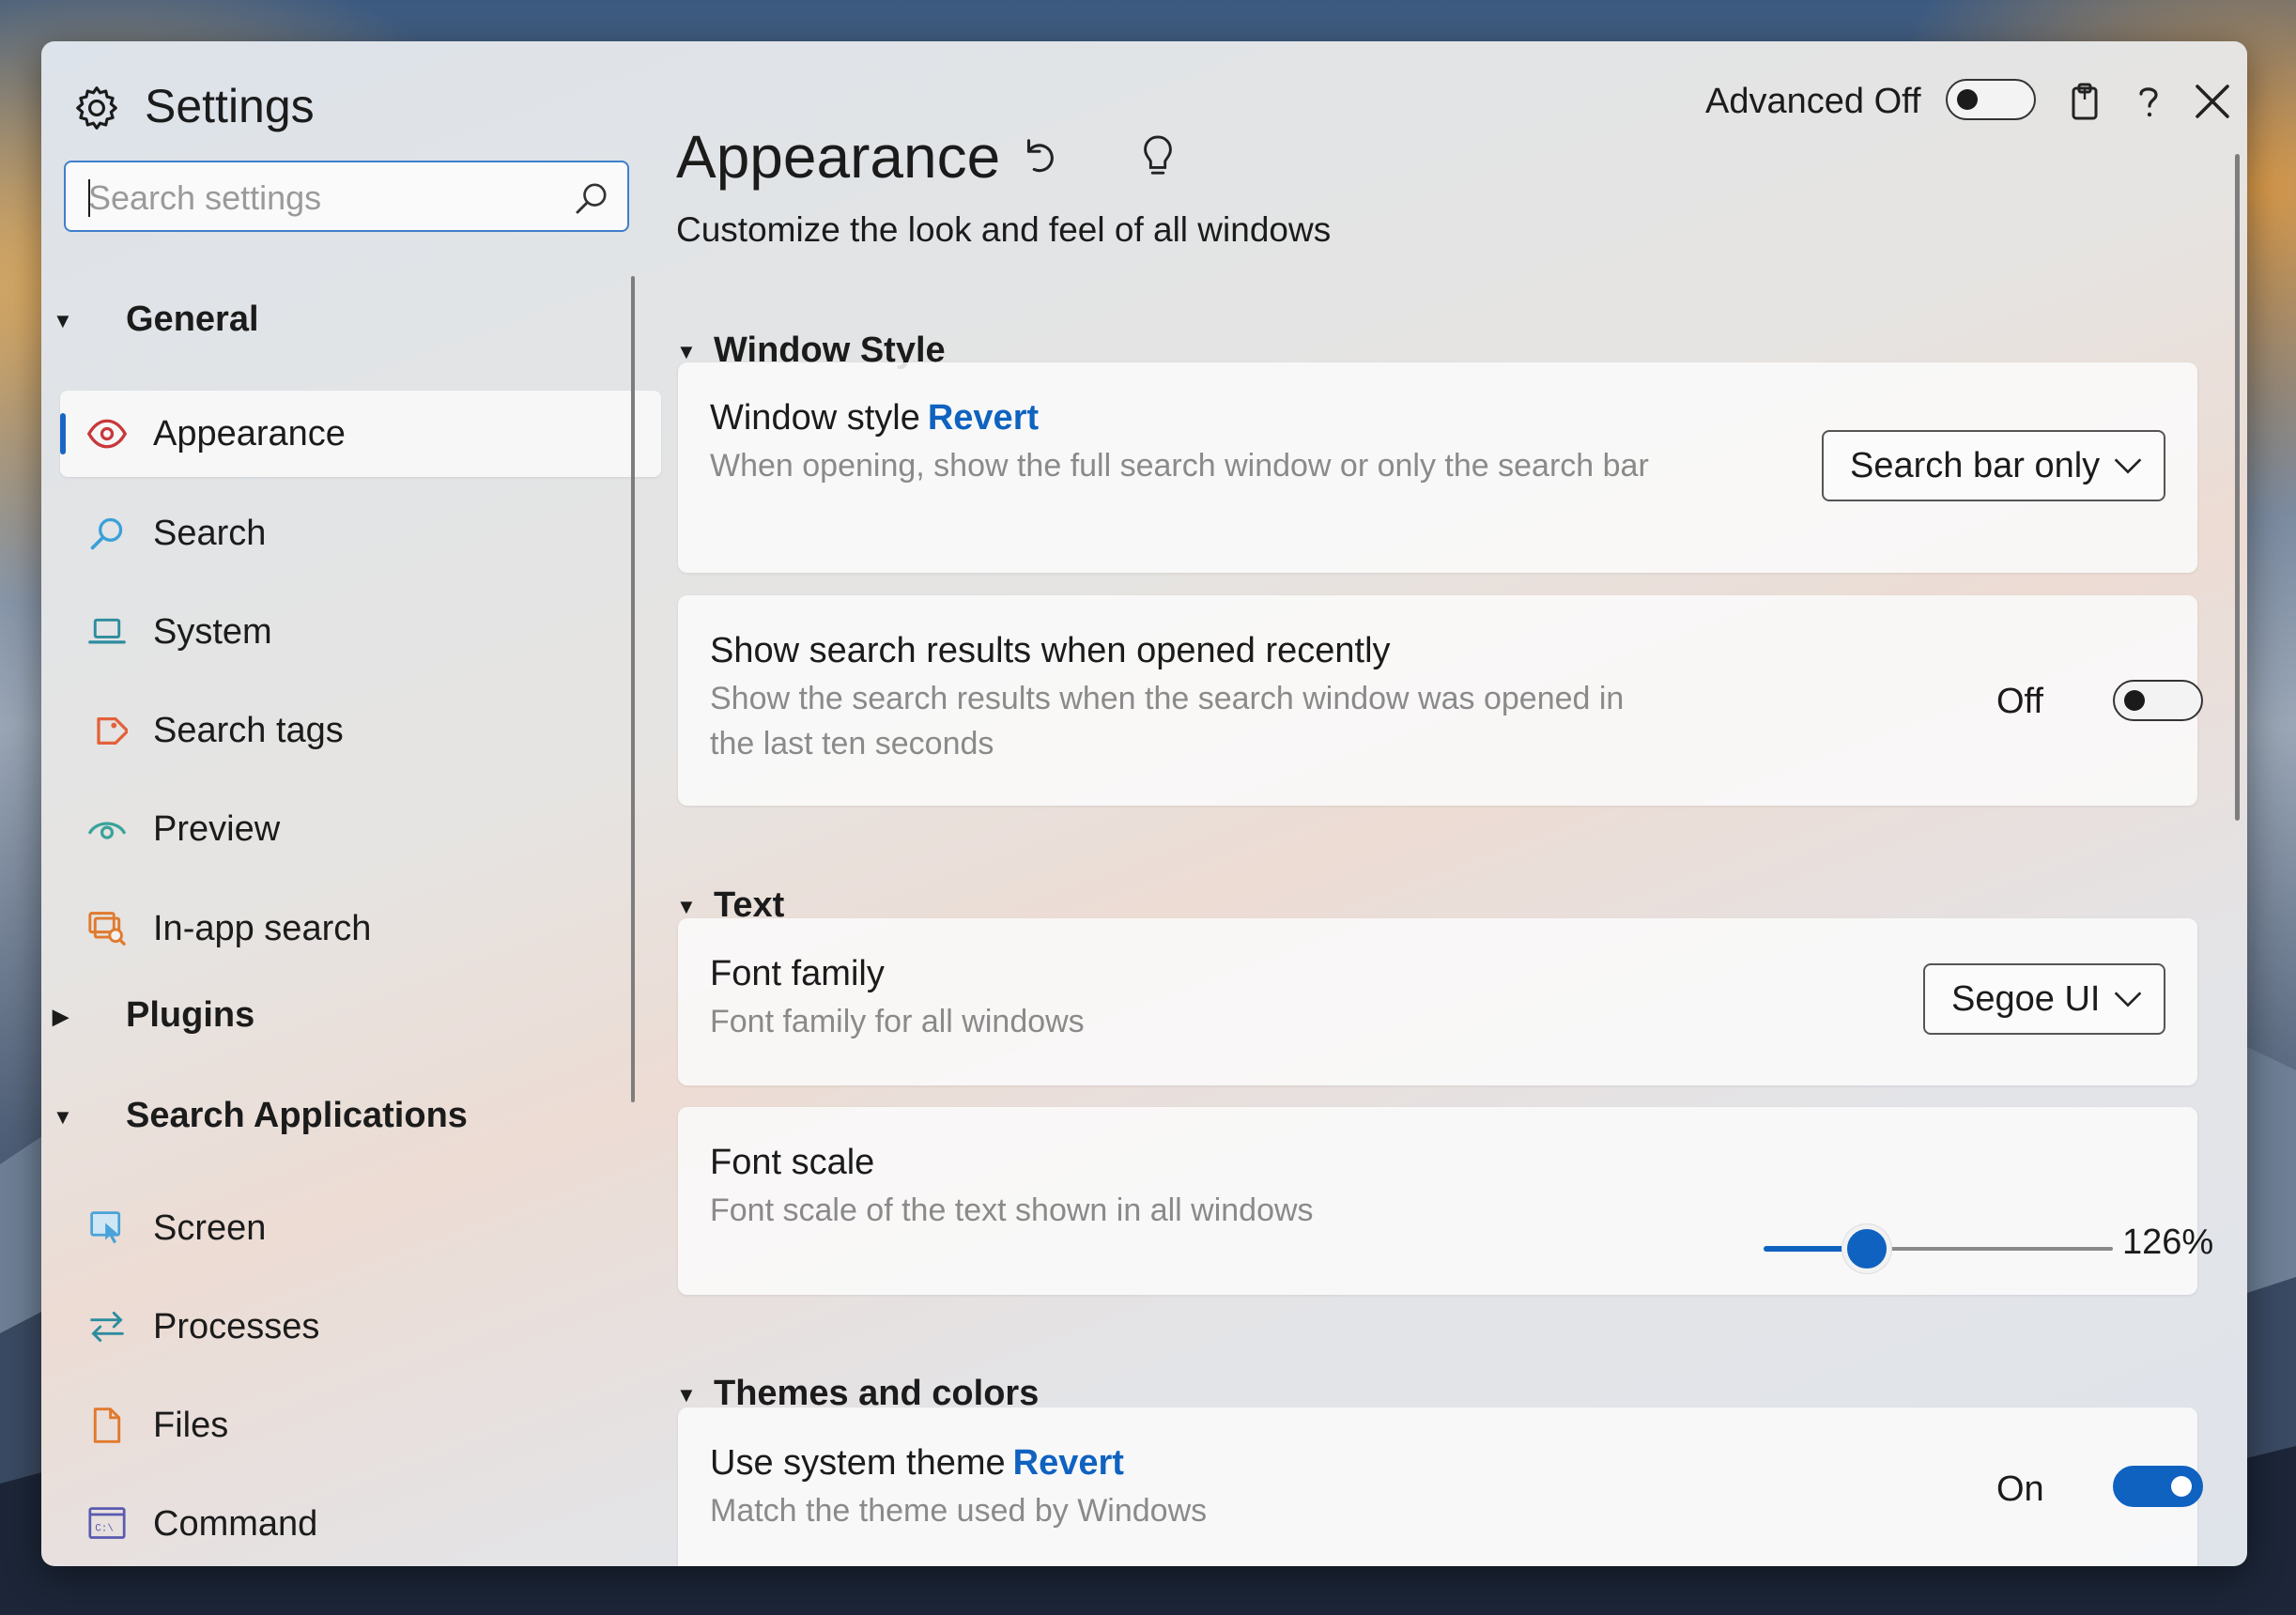 This screenshot has width=2296, height=1615. Describe the element at coordinates (2237, 488) in the screenshot. I see `main-scrollbar` at that location.